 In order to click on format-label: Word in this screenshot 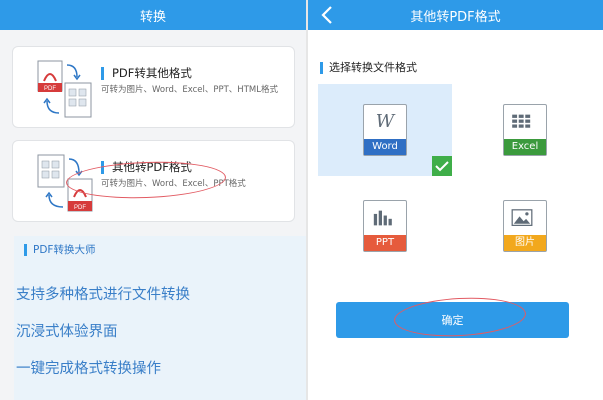, I will do `click(385, 147)`.